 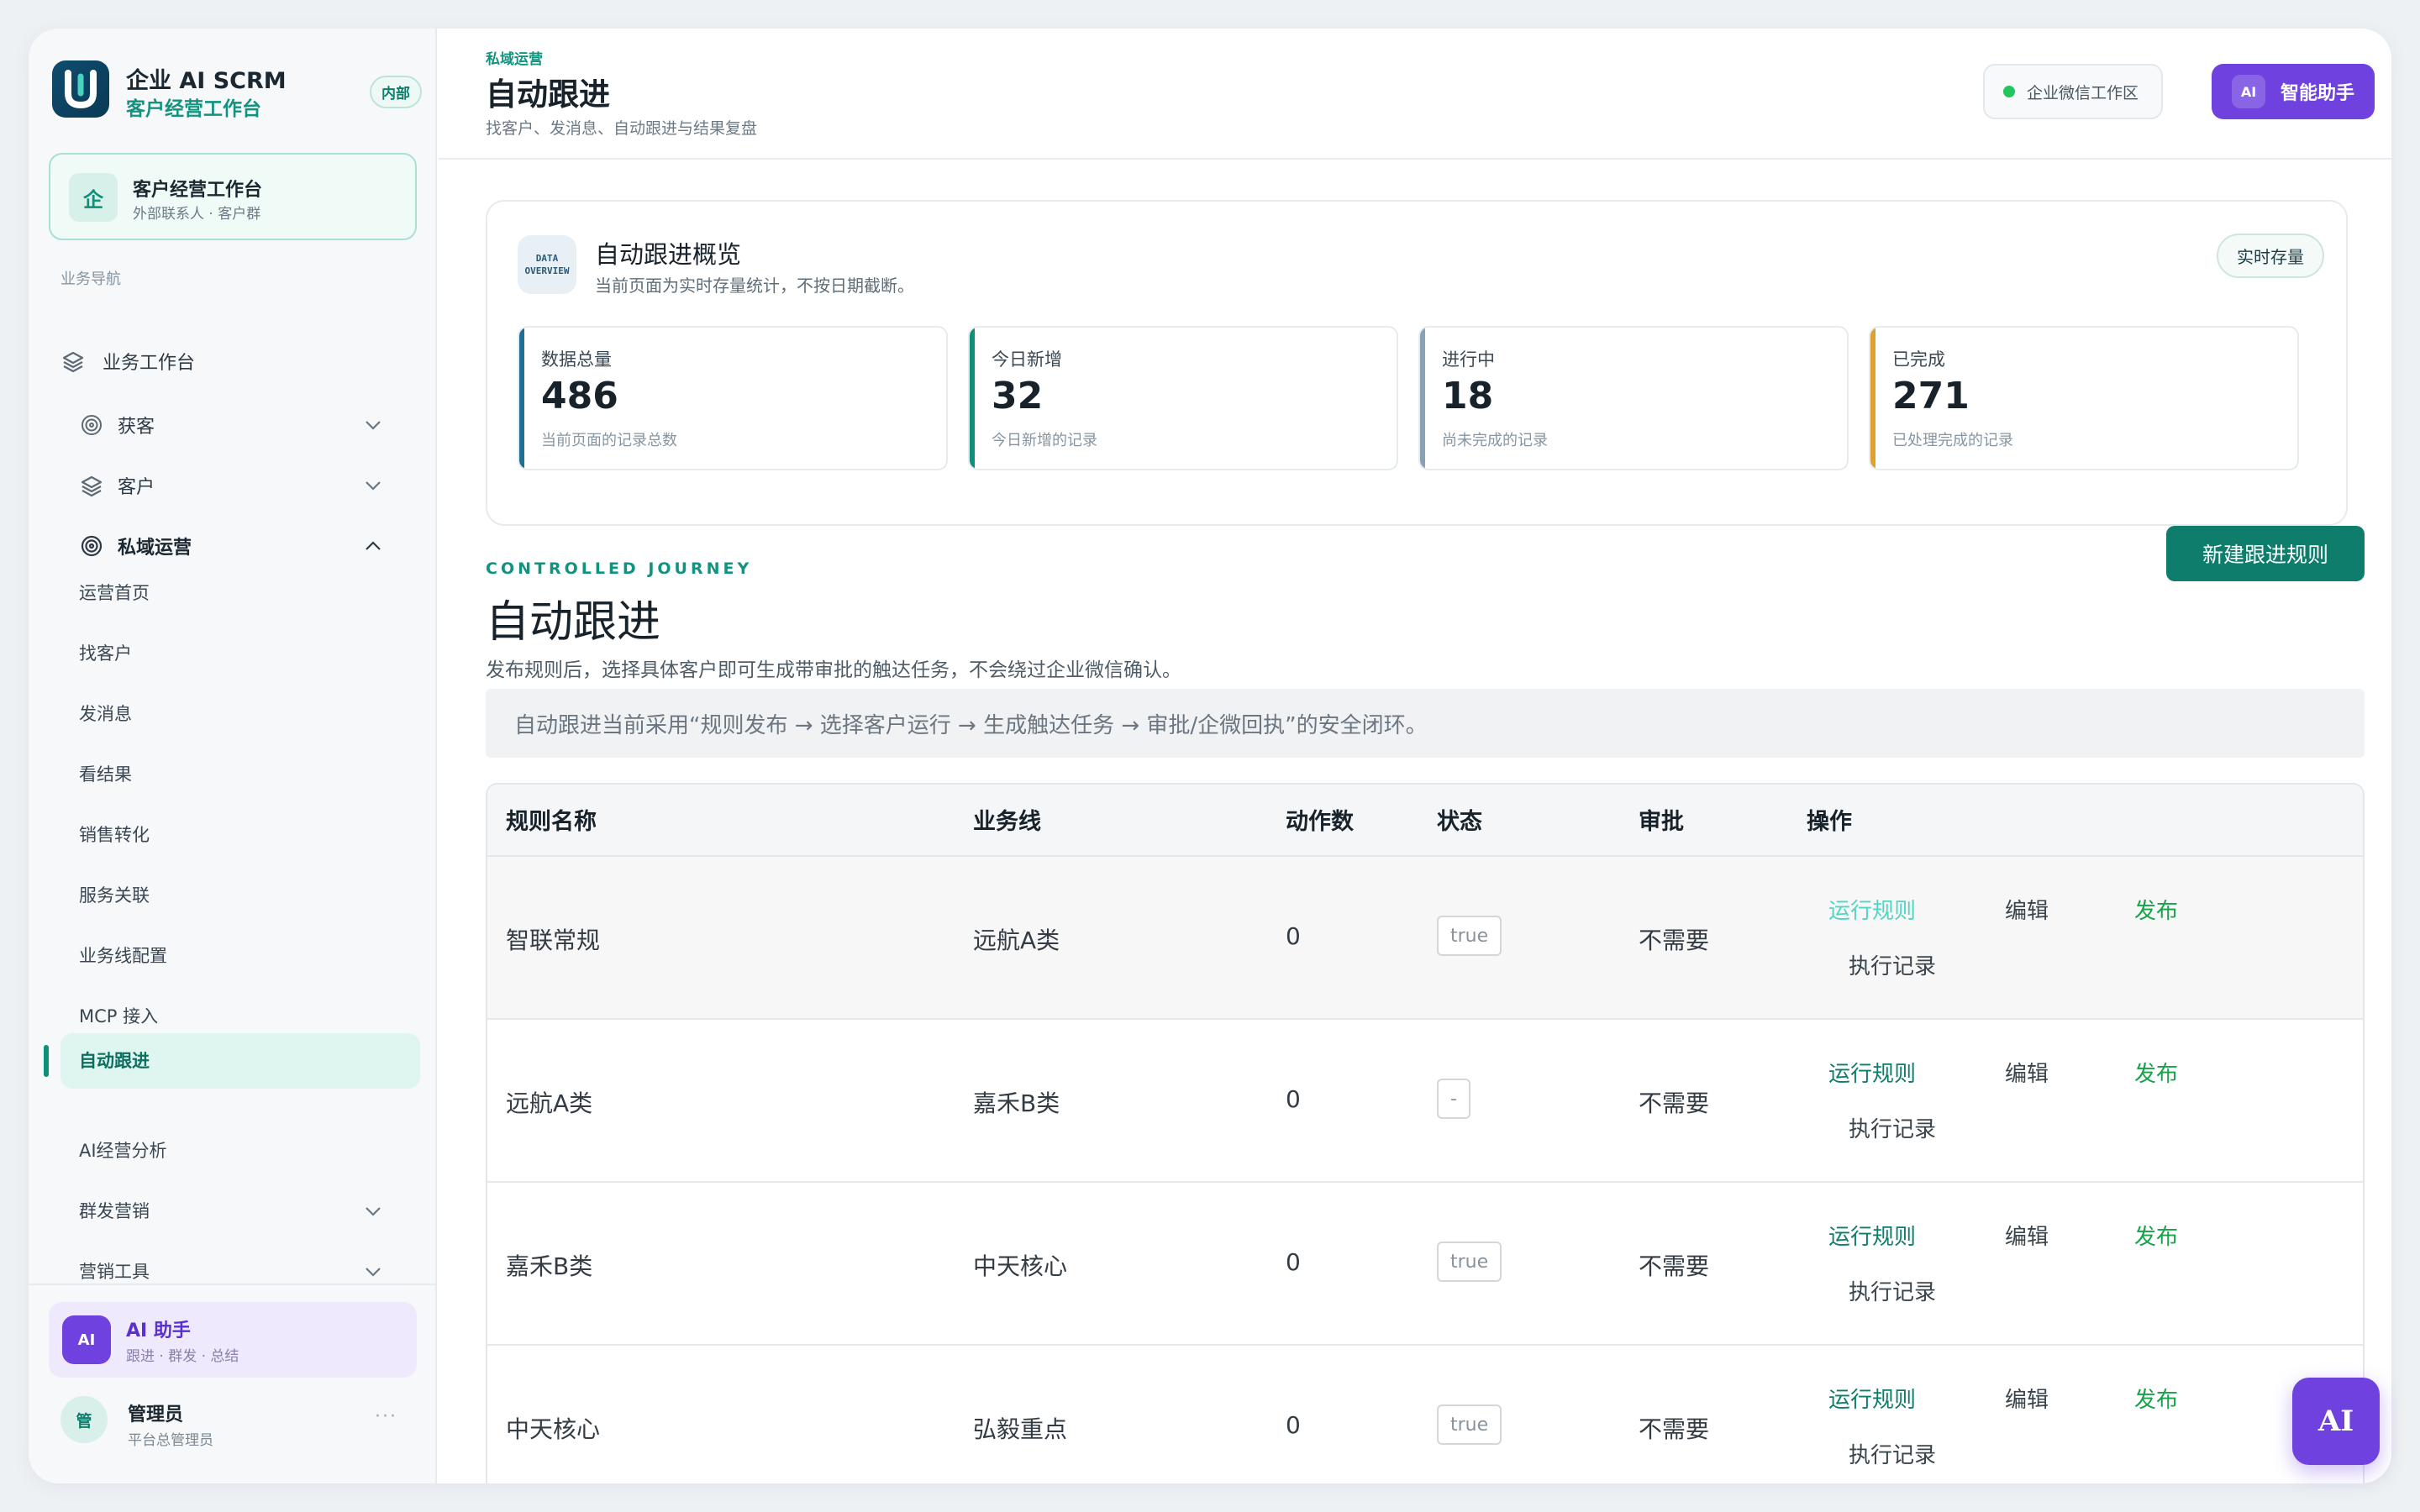 I want to click on nav-leaf-ops-home: 运营首页, so click(x=114, y=593).